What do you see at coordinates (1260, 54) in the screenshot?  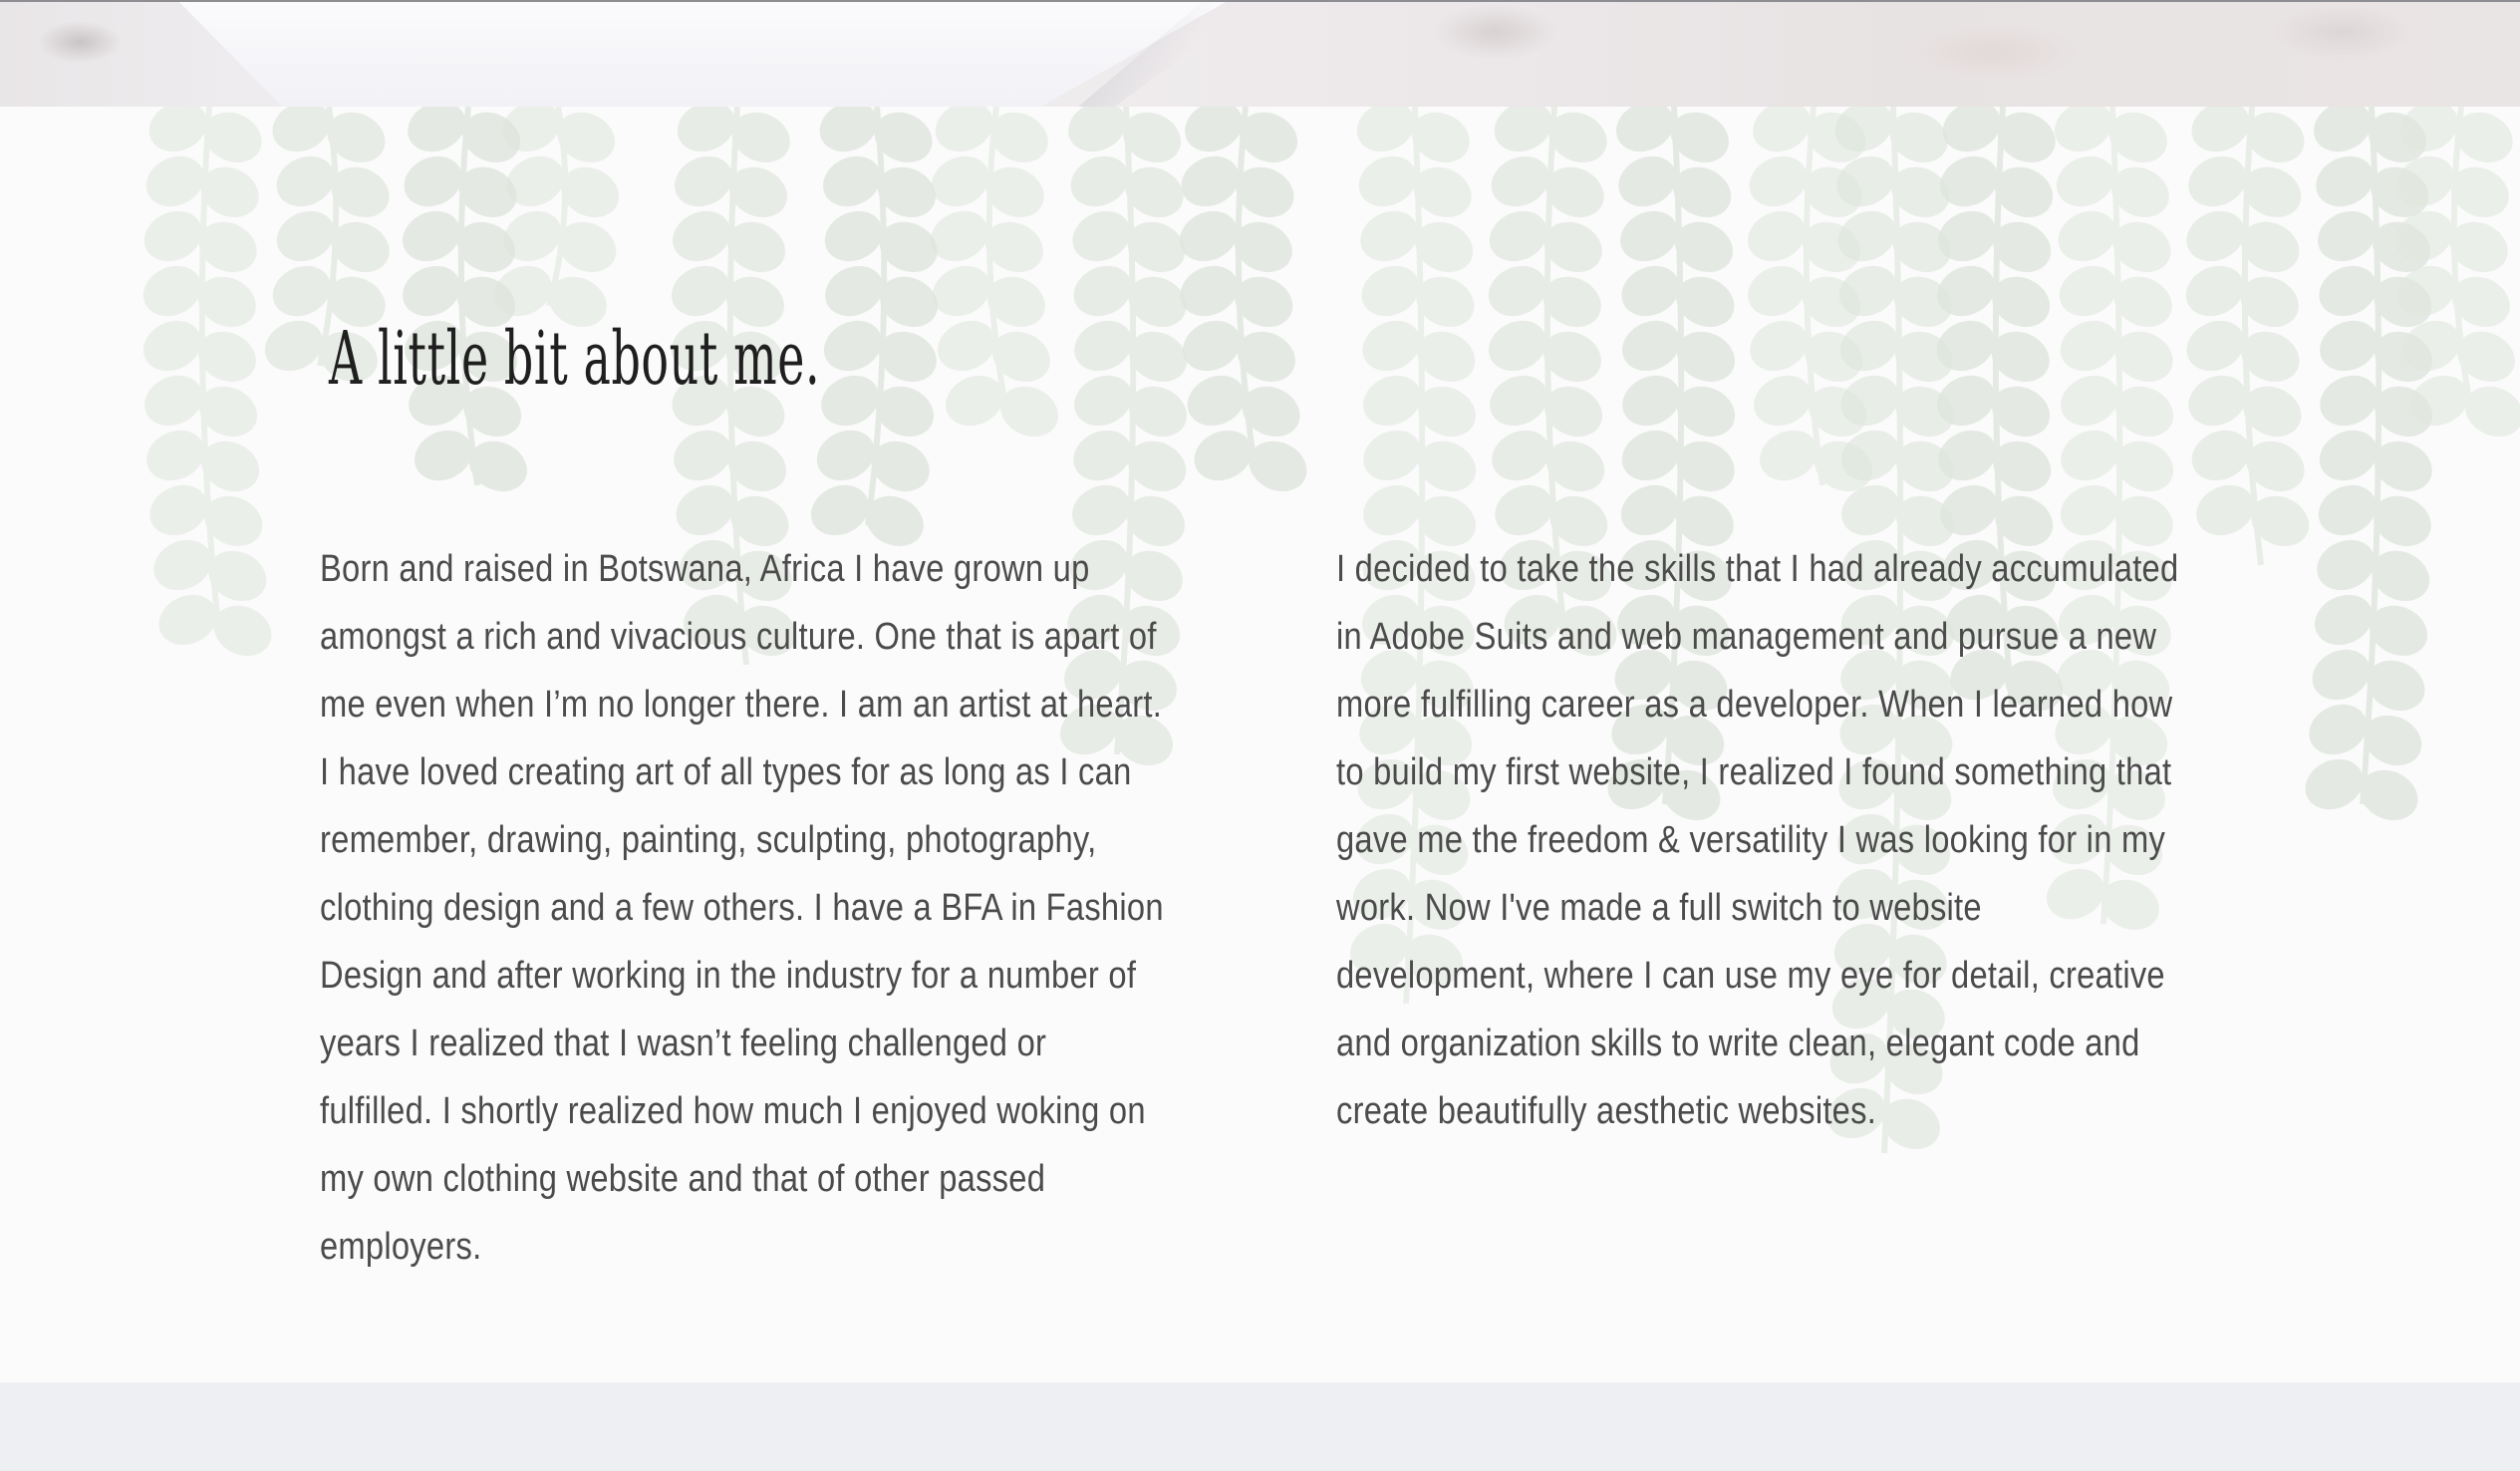 I see `top-marble-banner` at bounding box center [1260, 54].